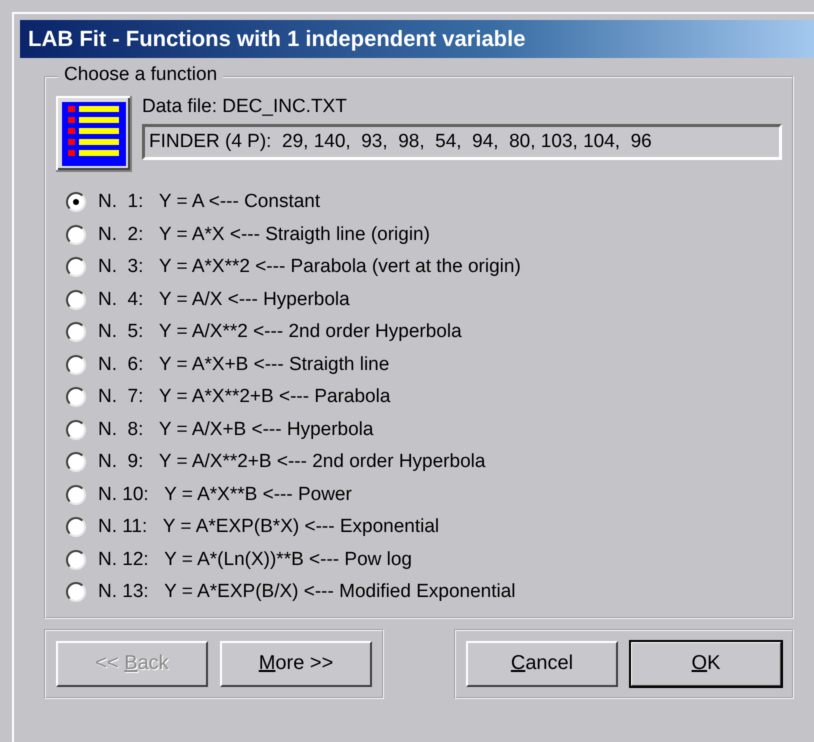 This screenshot has width=814, height=742. I want to click on function-option: N. 1: Y = A <--- Constant, so click(419, 202).